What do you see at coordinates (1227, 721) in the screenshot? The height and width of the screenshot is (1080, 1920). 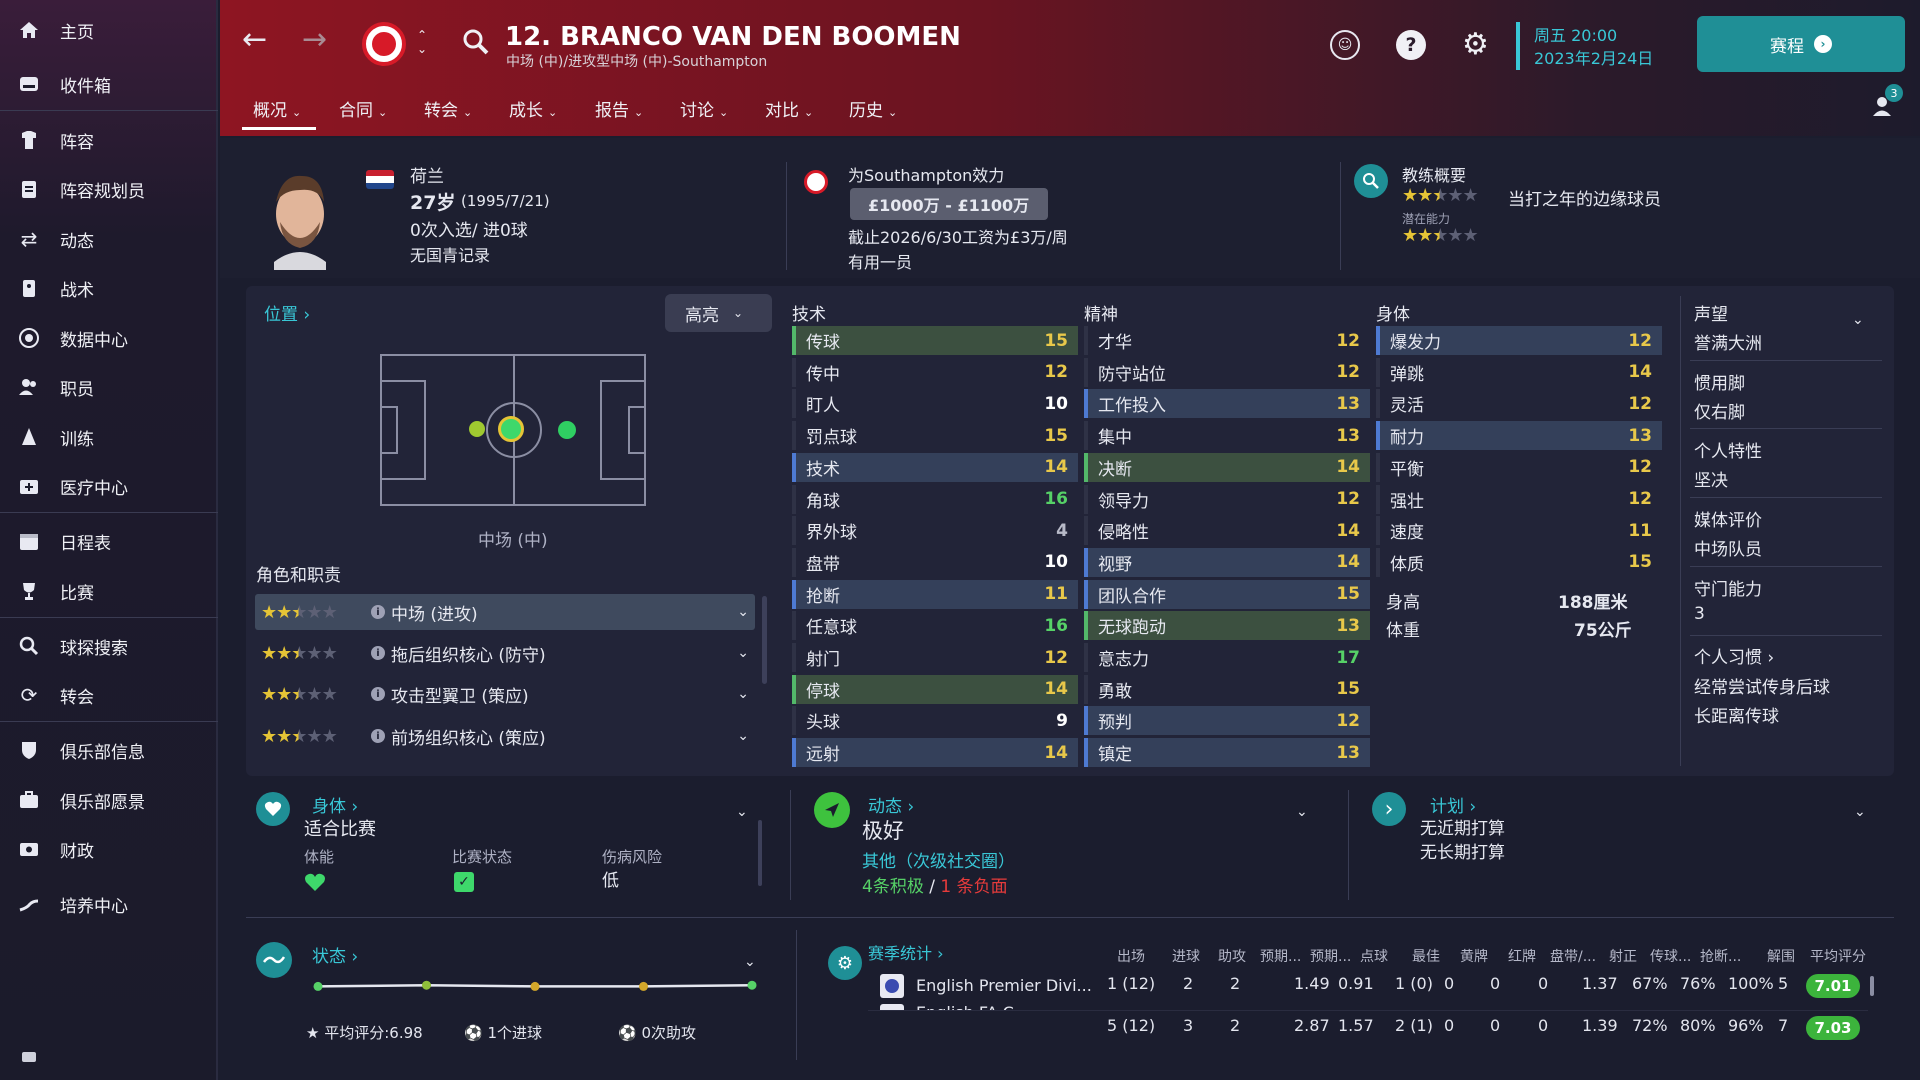 I see `attribute-mental-row: 预判 12` at bounding box center [1227, 721].